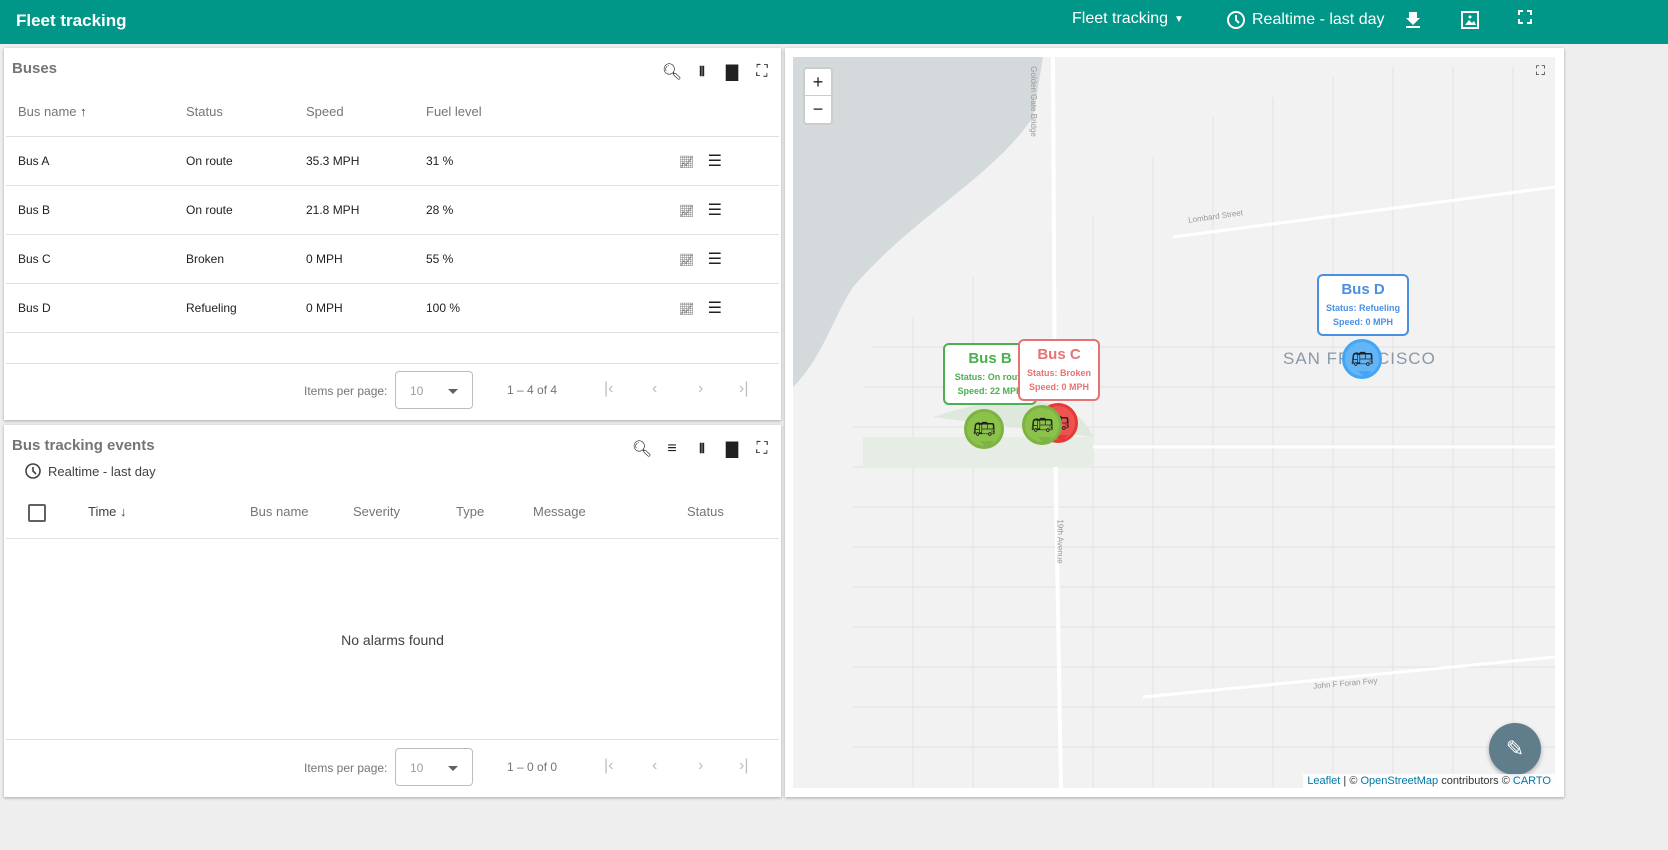 The width and height of the screenshot is (1668, 850). I want to click on column-header-severity: Severity, so click(376, 511).